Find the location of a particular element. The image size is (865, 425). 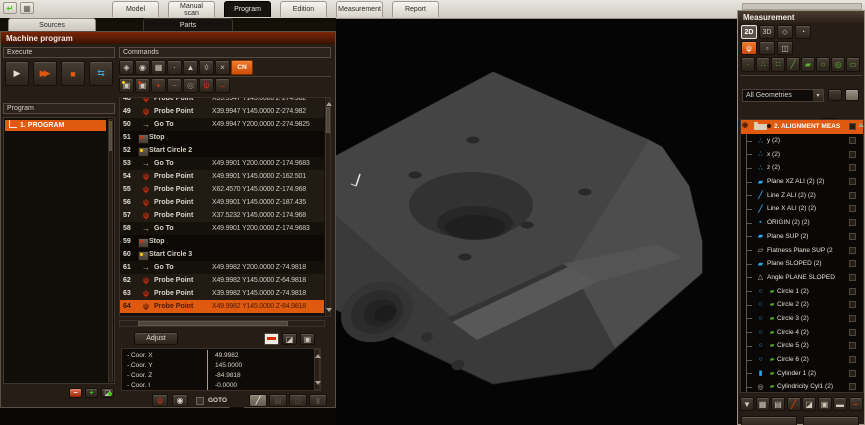

view-3d-button: 3D is located at coordinates (767, 32).